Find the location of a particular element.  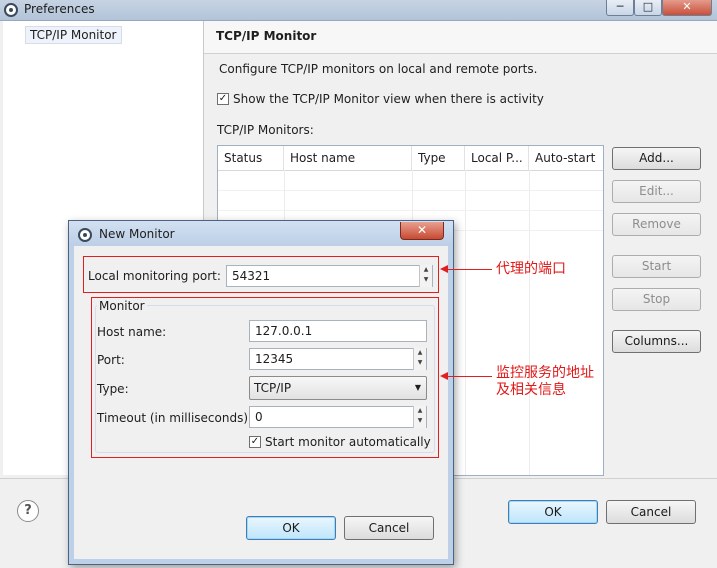

timeout-field: 0 ▲ ▼ is located at coordinates (338, 417).